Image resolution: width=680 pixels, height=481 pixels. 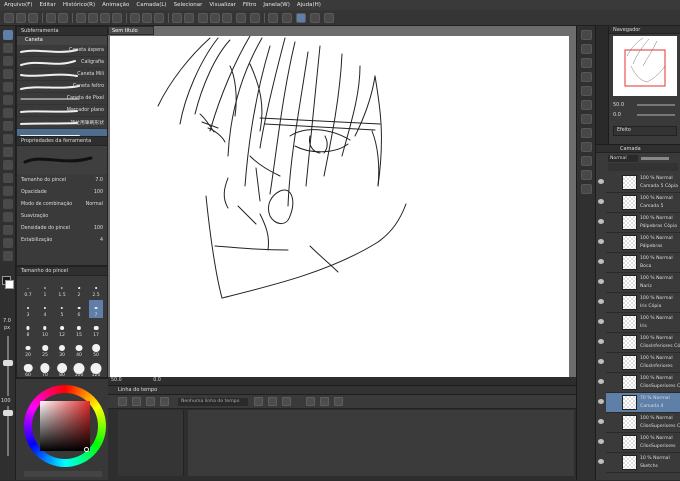 What do you see at coordinates (656, 366) in the screenshot?
I see `layer-name: CílosInferiores` at bounding box center [656, 366].